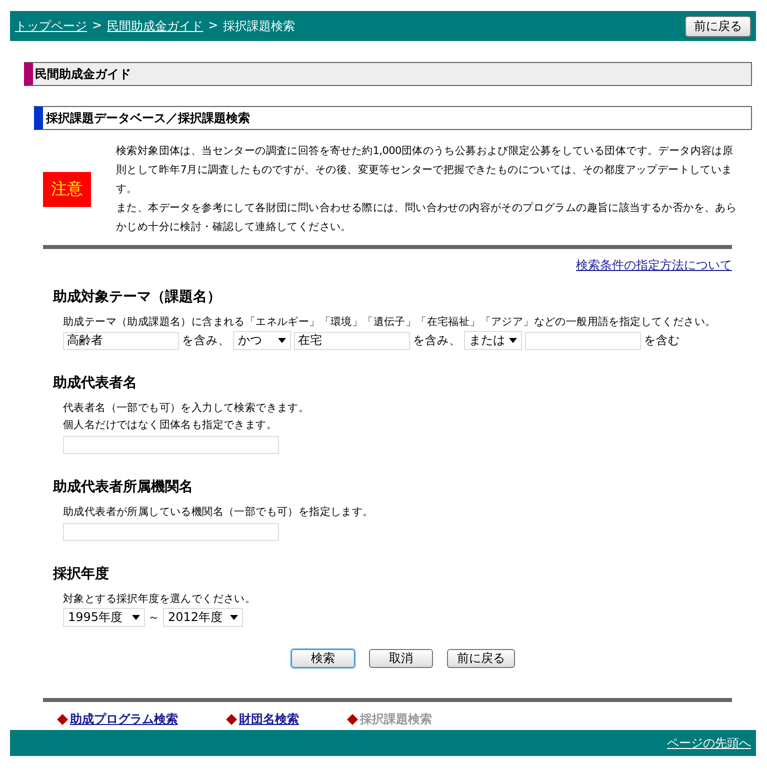 Image resolution: width=767 pixels, height=780 pixels. Describe the element at coordinates (262, 340) in the screenshot. I see `dropdown: かつ` at that location.